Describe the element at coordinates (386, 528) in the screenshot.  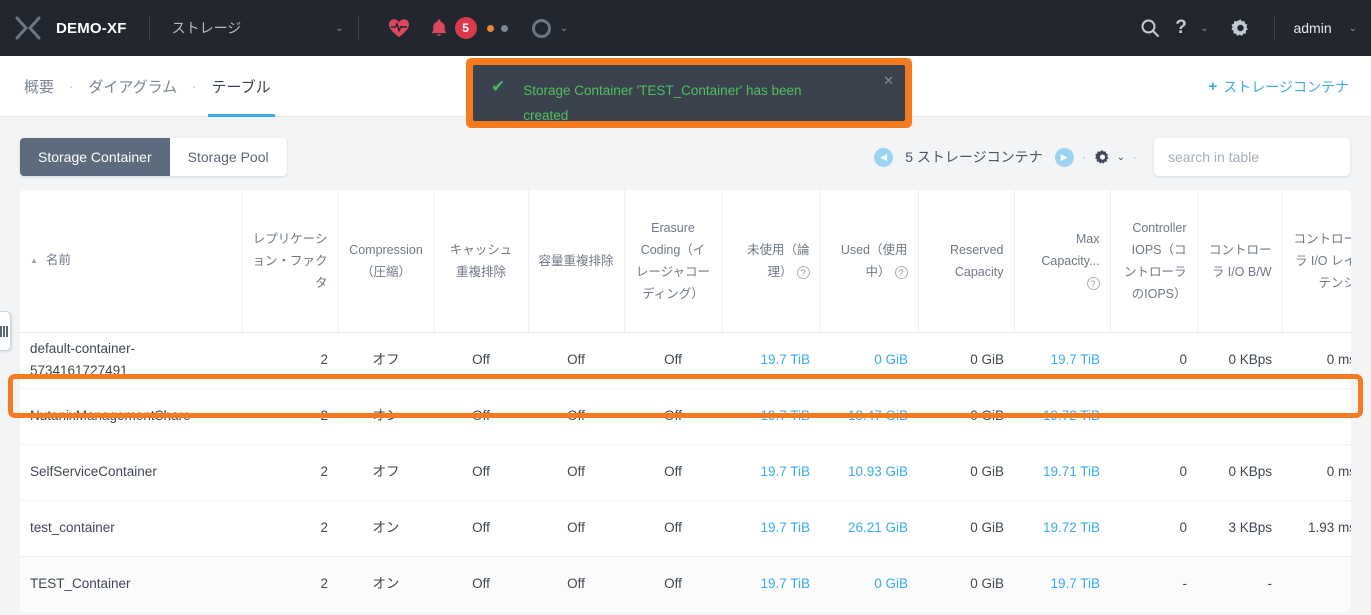
I see `cell-compression: オン` at that location.